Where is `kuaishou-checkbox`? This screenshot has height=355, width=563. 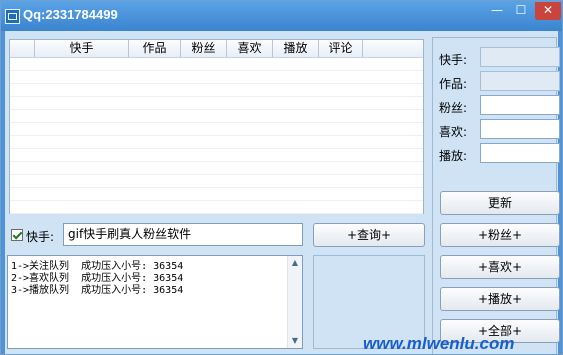
kuaishou-checkbox is located at coordinates (17, 235).